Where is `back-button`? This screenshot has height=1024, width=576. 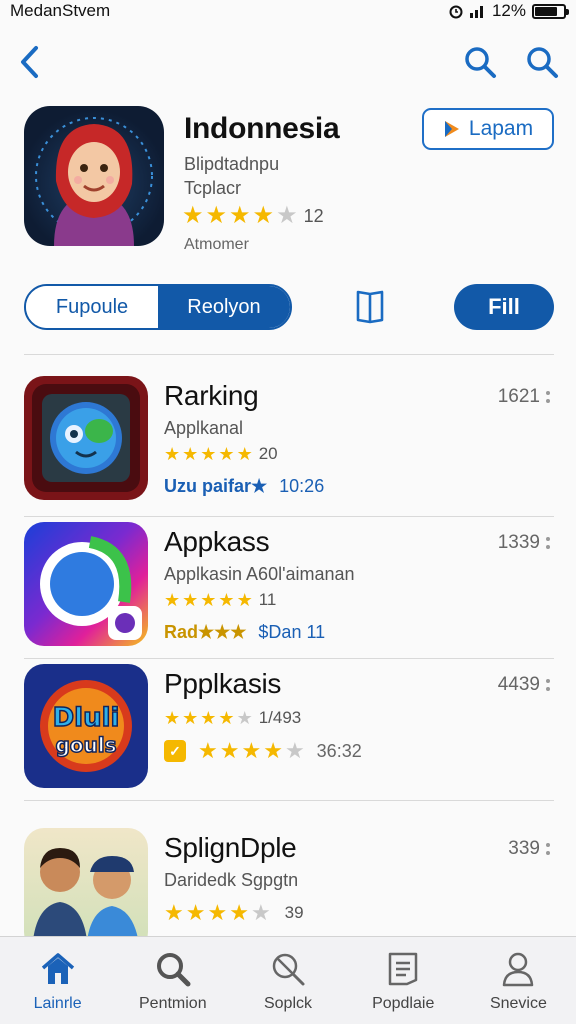
back-button is located at coordinates (30, 62).